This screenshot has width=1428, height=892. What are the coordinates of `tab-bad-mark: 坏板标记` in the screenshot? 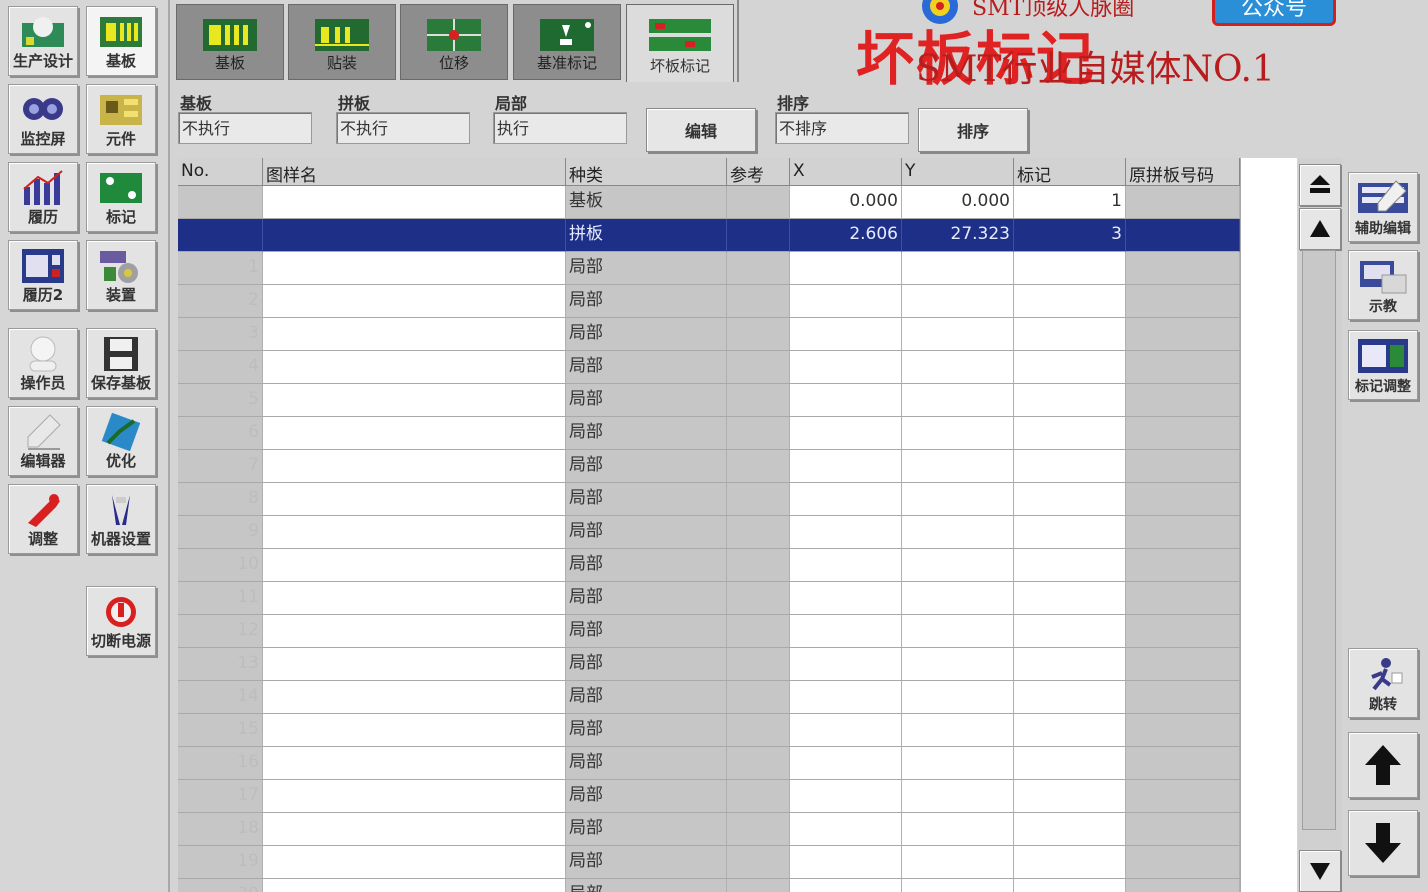 It's located at (680, 43).